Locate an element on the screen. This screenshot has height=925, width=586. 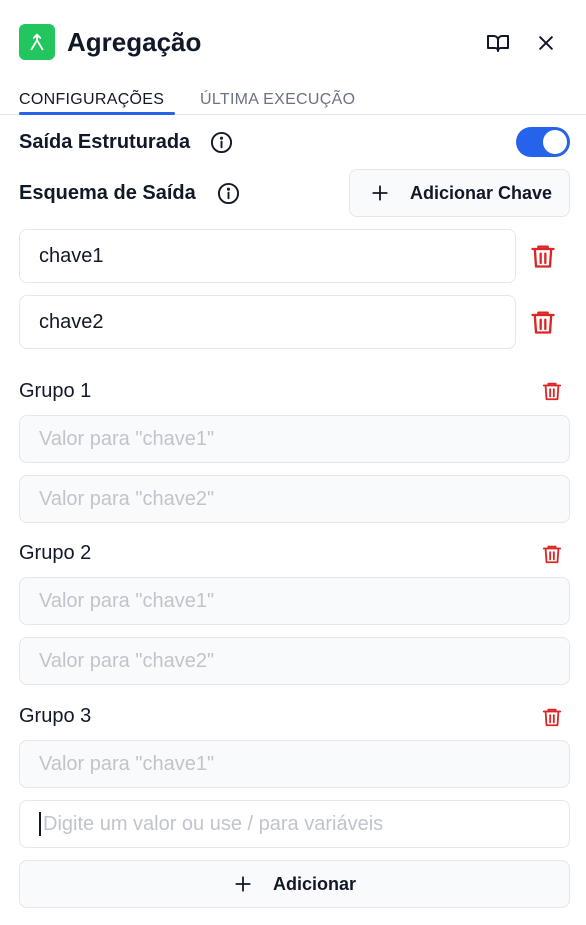
output-schema-label: Esquema de Saída is located at coordinates (107, 193).